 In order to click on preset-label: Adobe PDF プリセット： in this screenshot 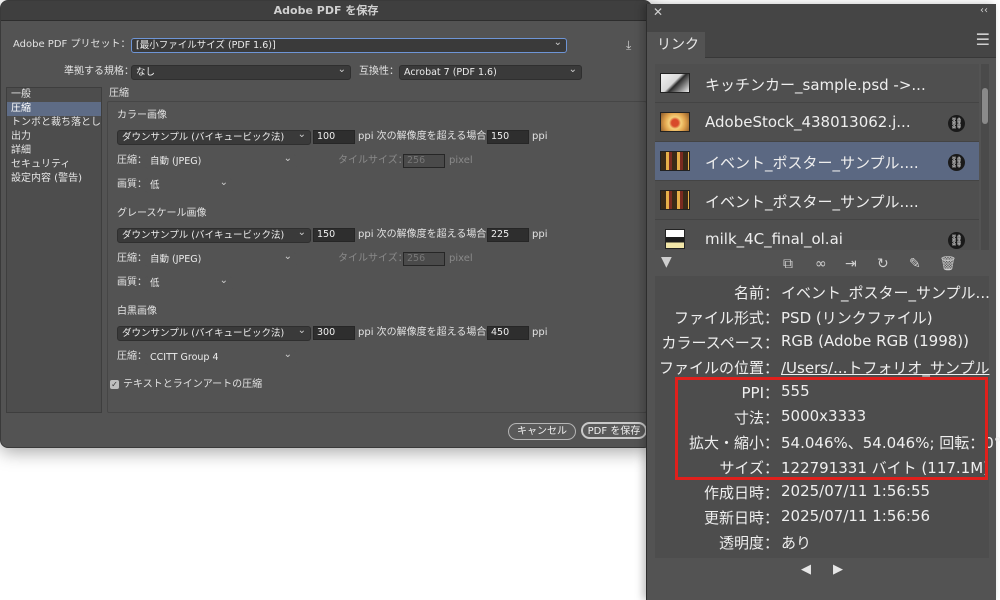, I will do `click(72, 44)`.